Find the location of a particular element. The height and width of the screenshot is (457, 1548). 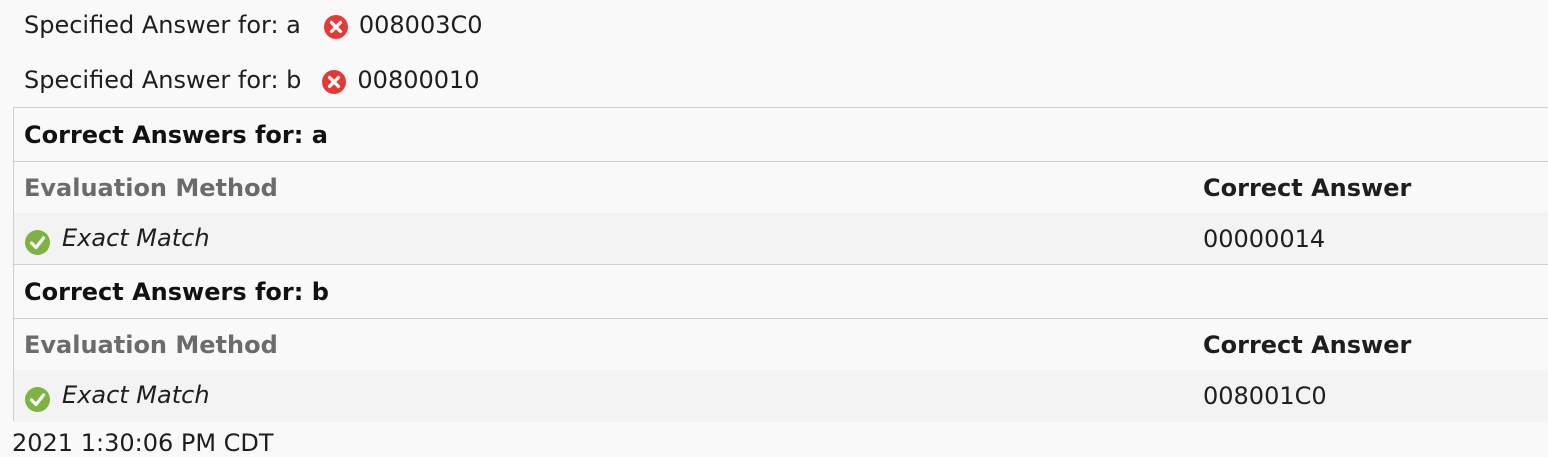

specified-answer-a: Specified Answer for: a 008003C0 is located at coordinates (253, 25).